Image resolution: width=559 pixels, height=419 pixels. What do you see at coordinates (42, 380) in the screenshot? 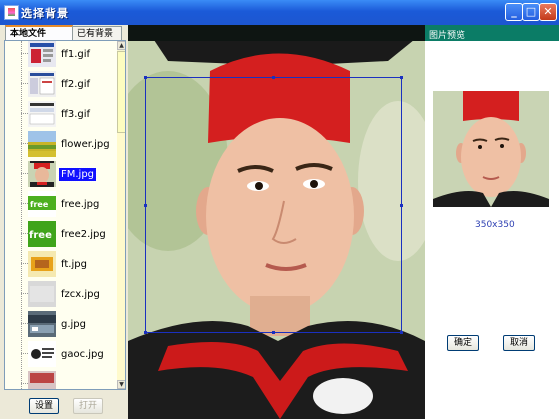
I see `partial-thumbnail` at bounding box center [42, 380].